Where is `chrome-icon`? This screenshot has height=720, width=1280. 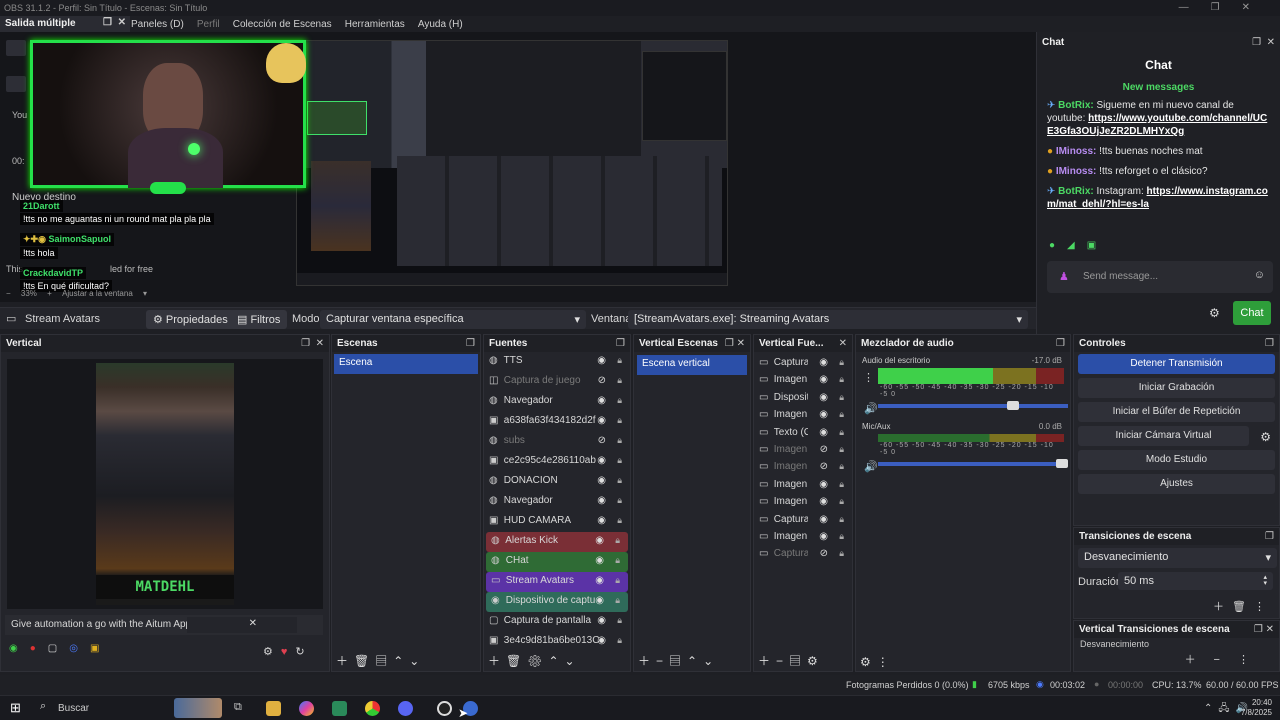 chrome-icon is located at coordinates (372, 708).